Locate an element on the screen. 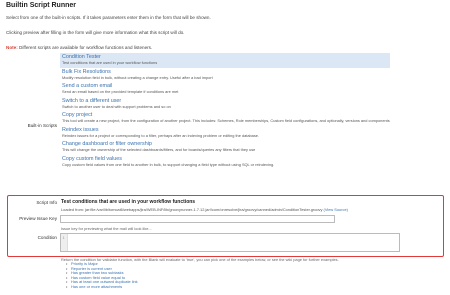 This screenshot has height=295, width=450. line-number: 1 is located at coordinates (63, 238).